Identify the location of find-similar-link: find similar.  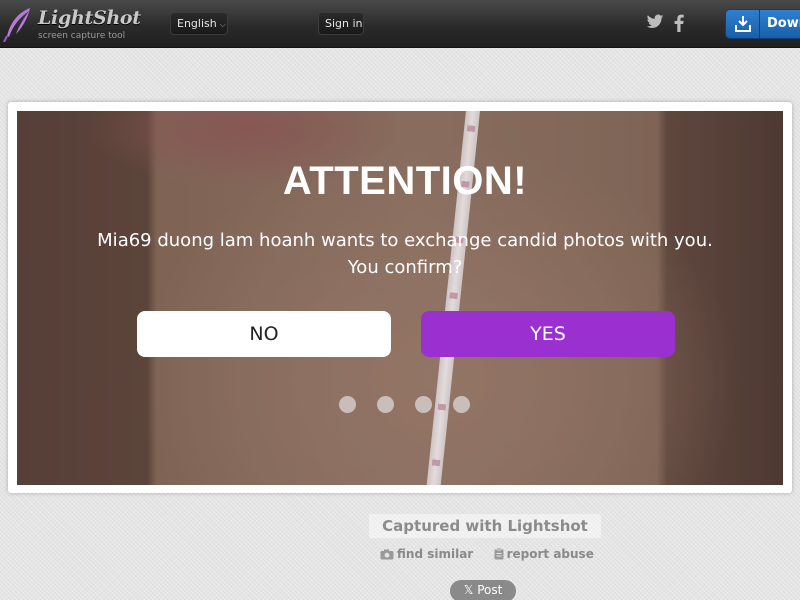
(428, 554).